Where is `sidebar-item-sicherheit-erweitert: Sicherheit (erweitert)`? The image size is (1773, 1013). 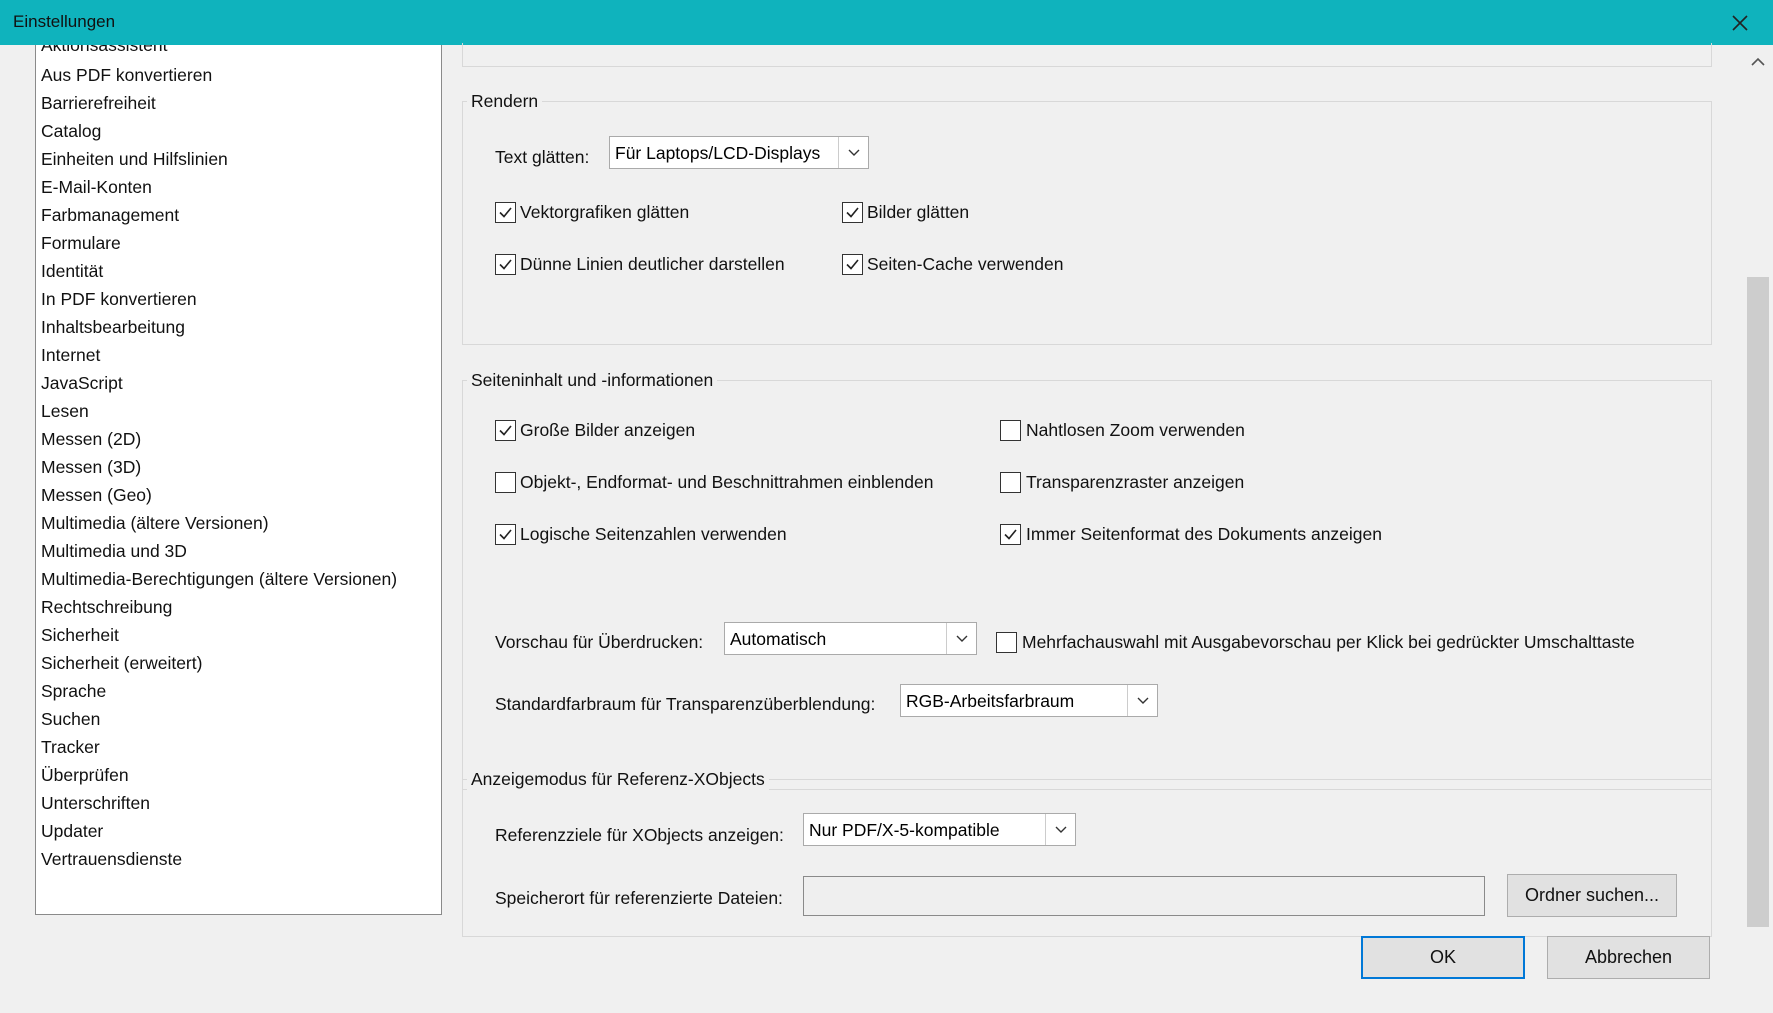
sidebar-item-sicherheit-erweitert: Sicherheit (erweitert) is located at coordinates (121, 663).